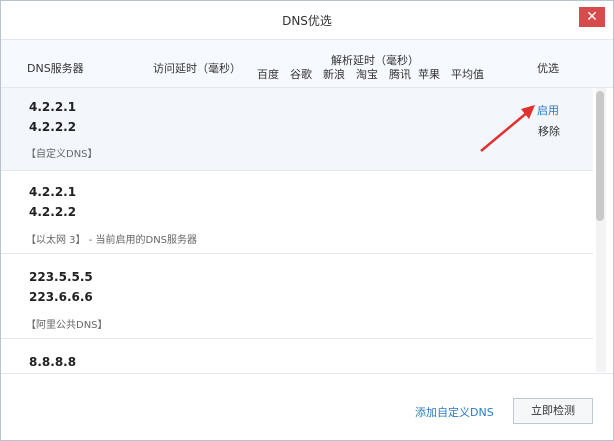 This screenshot has width=614, height=441. What do you see at coordinates (197, 68) in the screenshot?
I see `column-access-latency: 访问延时（毫秒）` at bounding box center [197, 68].